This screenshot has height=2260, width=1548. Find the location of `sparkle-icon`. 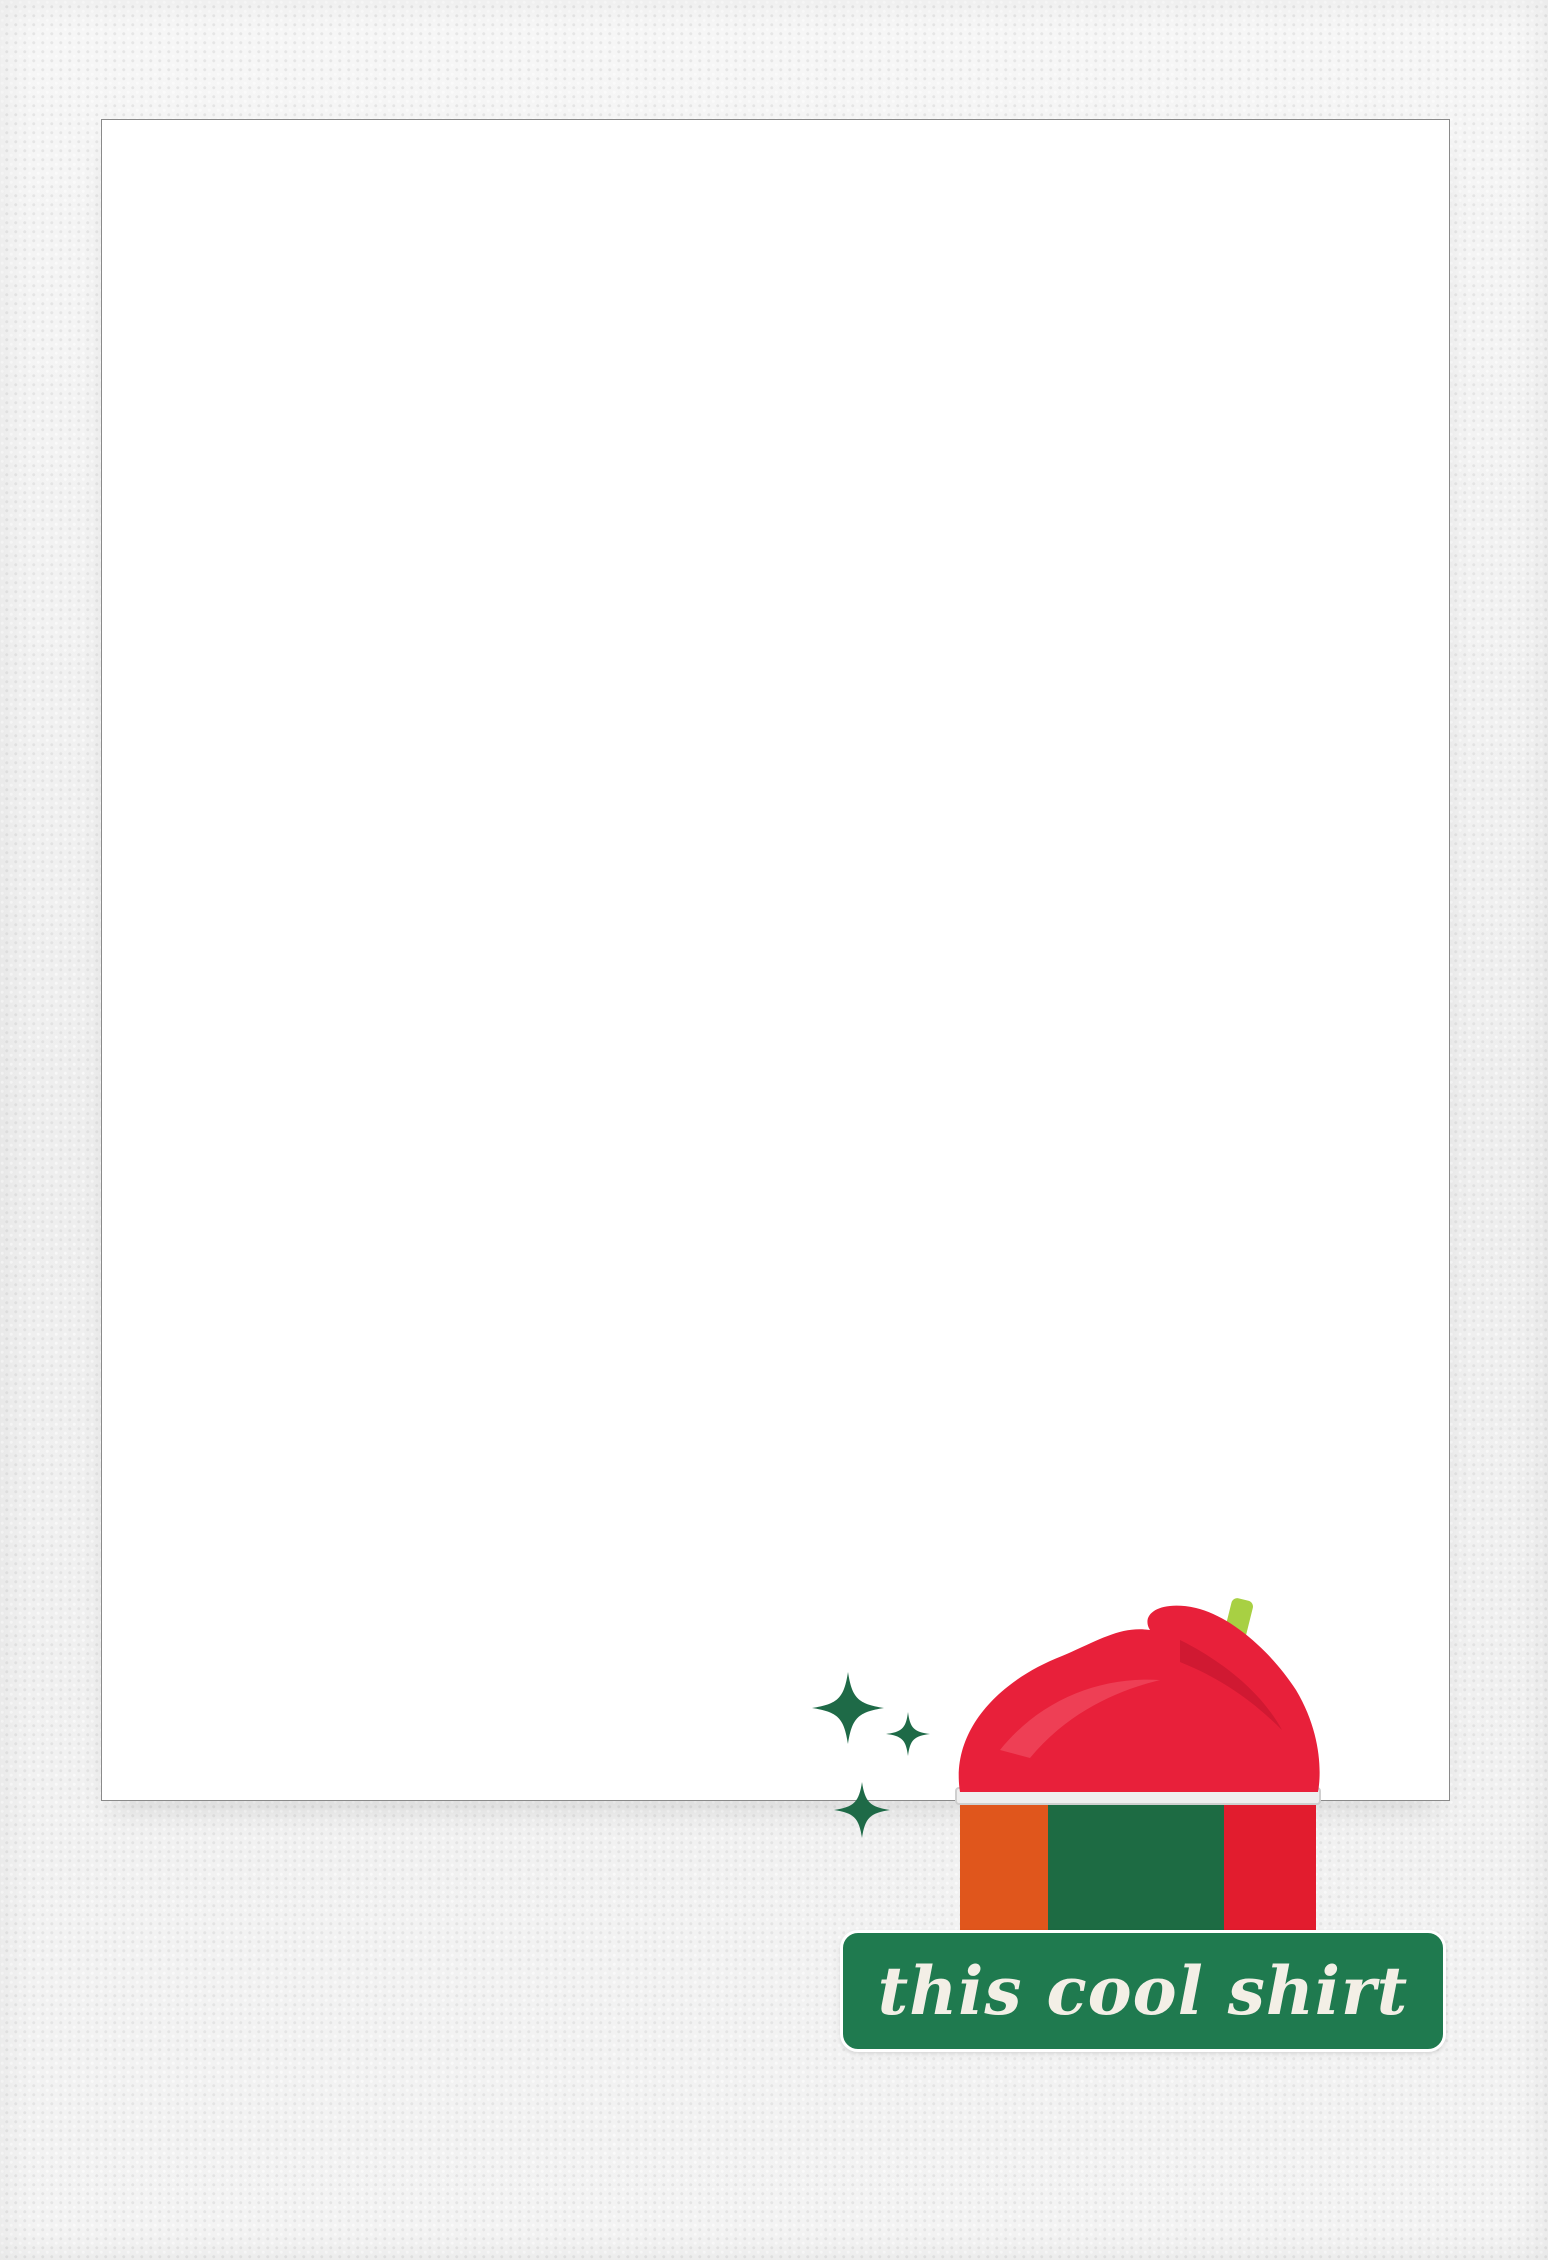

sparkle-icon is located at coordinates (871, 1755).